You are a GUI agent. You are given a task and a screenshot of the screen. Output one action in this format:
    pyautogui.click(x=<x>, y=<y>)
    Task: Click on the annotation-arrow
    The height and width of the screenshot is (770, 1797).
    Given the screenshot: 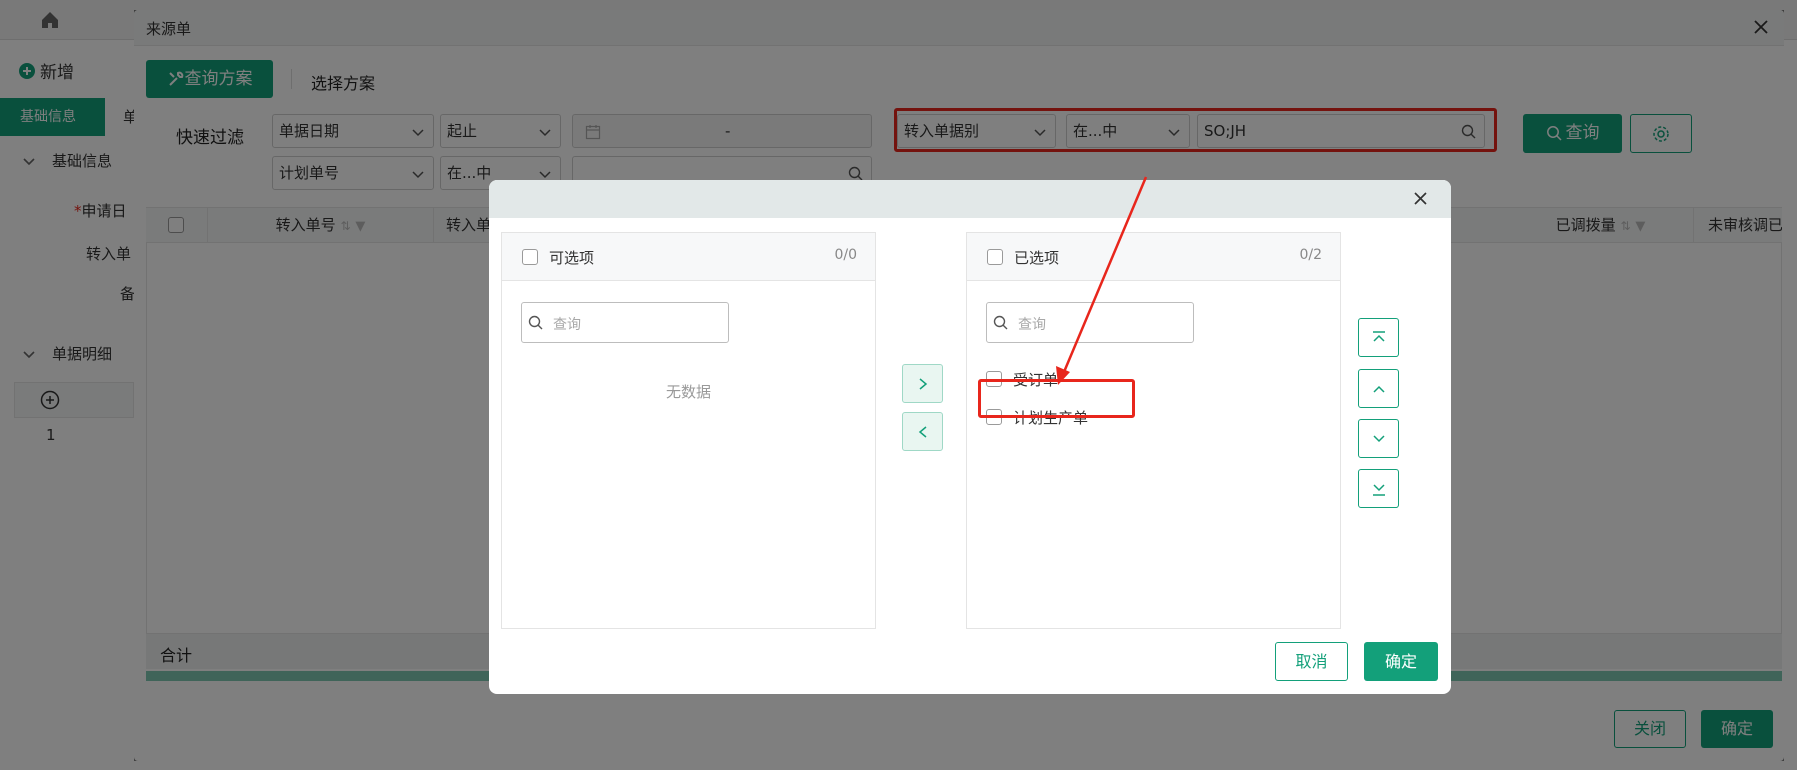 What is the action you would take?
    pyautogui.click(x=1102, y=280)
    